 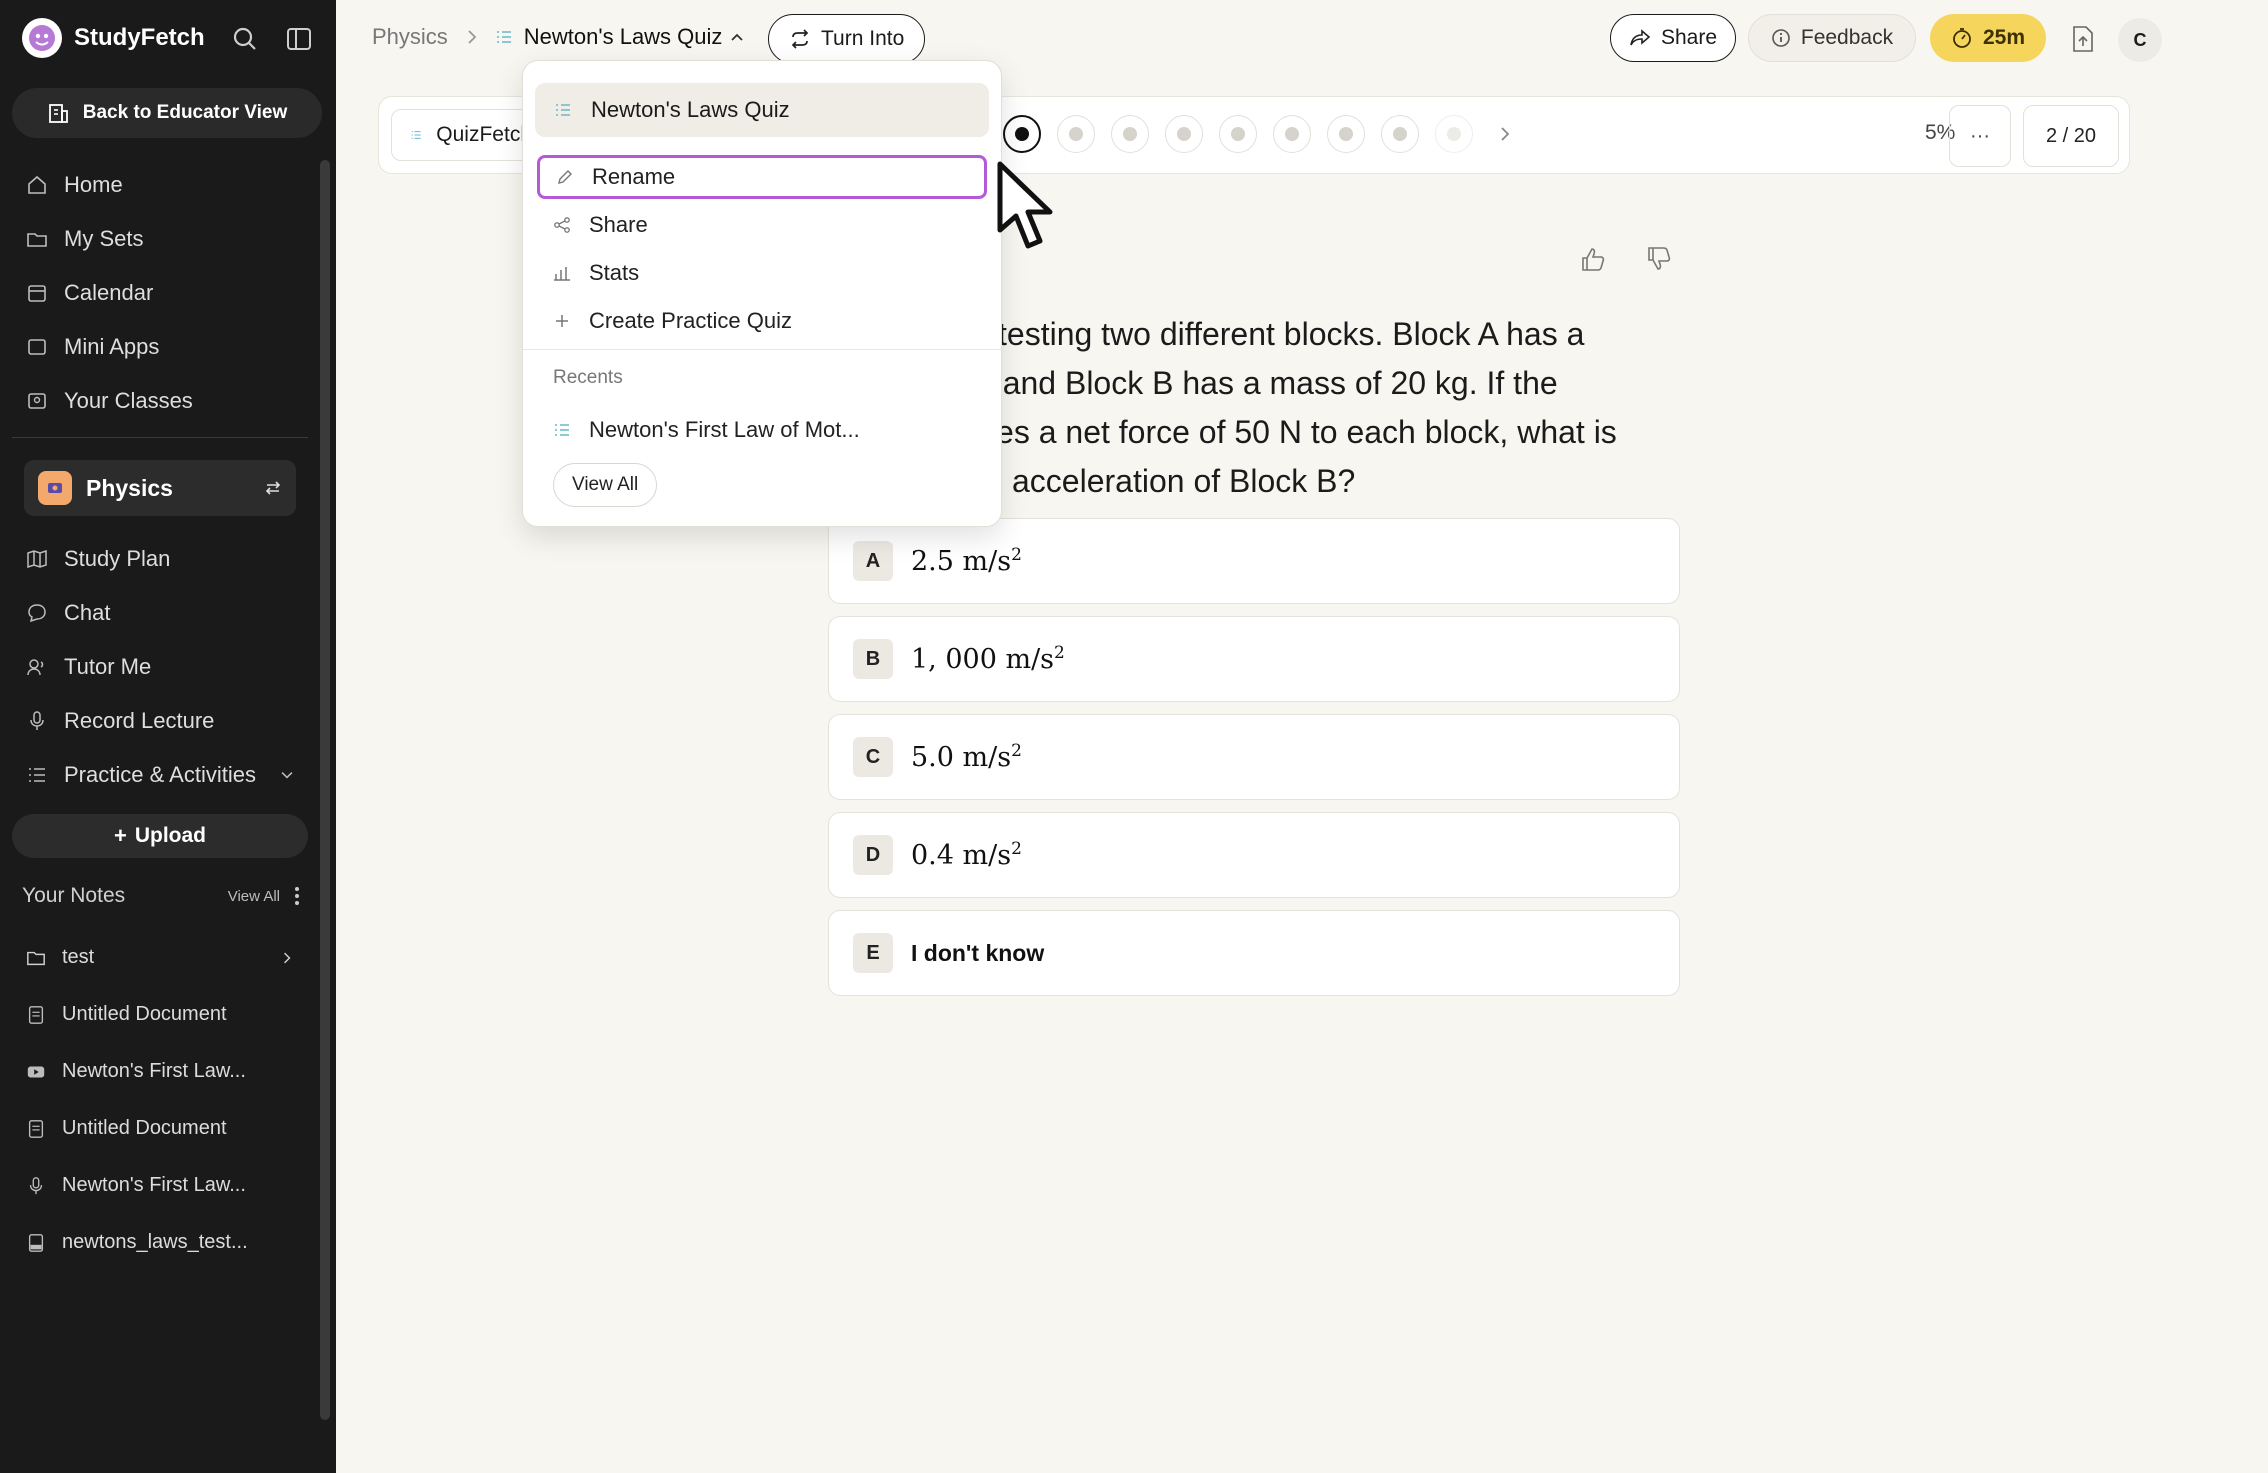 What do you see at coordinates (160, 836) in the screenshot?
I see `upload-button: + Upload` at bounding box center [160, 836].